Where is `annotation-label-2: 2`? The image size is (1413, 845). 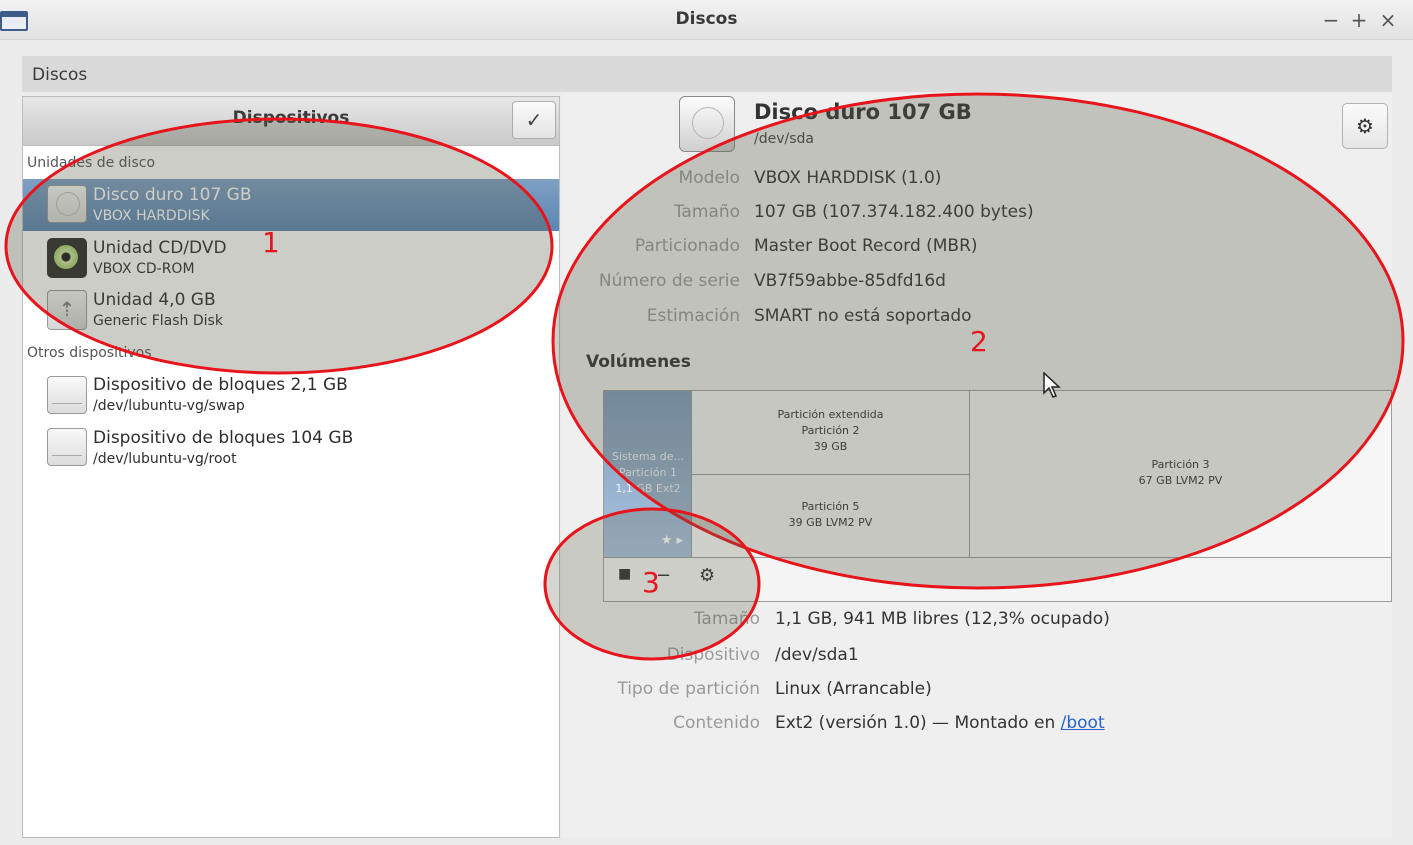
annotation-label-2: 2 is located at coordinates (979, 341).